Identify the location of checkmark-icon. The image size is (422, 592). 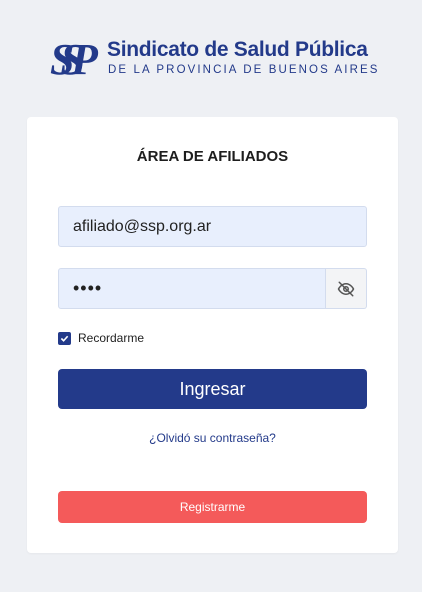
(64, 338).